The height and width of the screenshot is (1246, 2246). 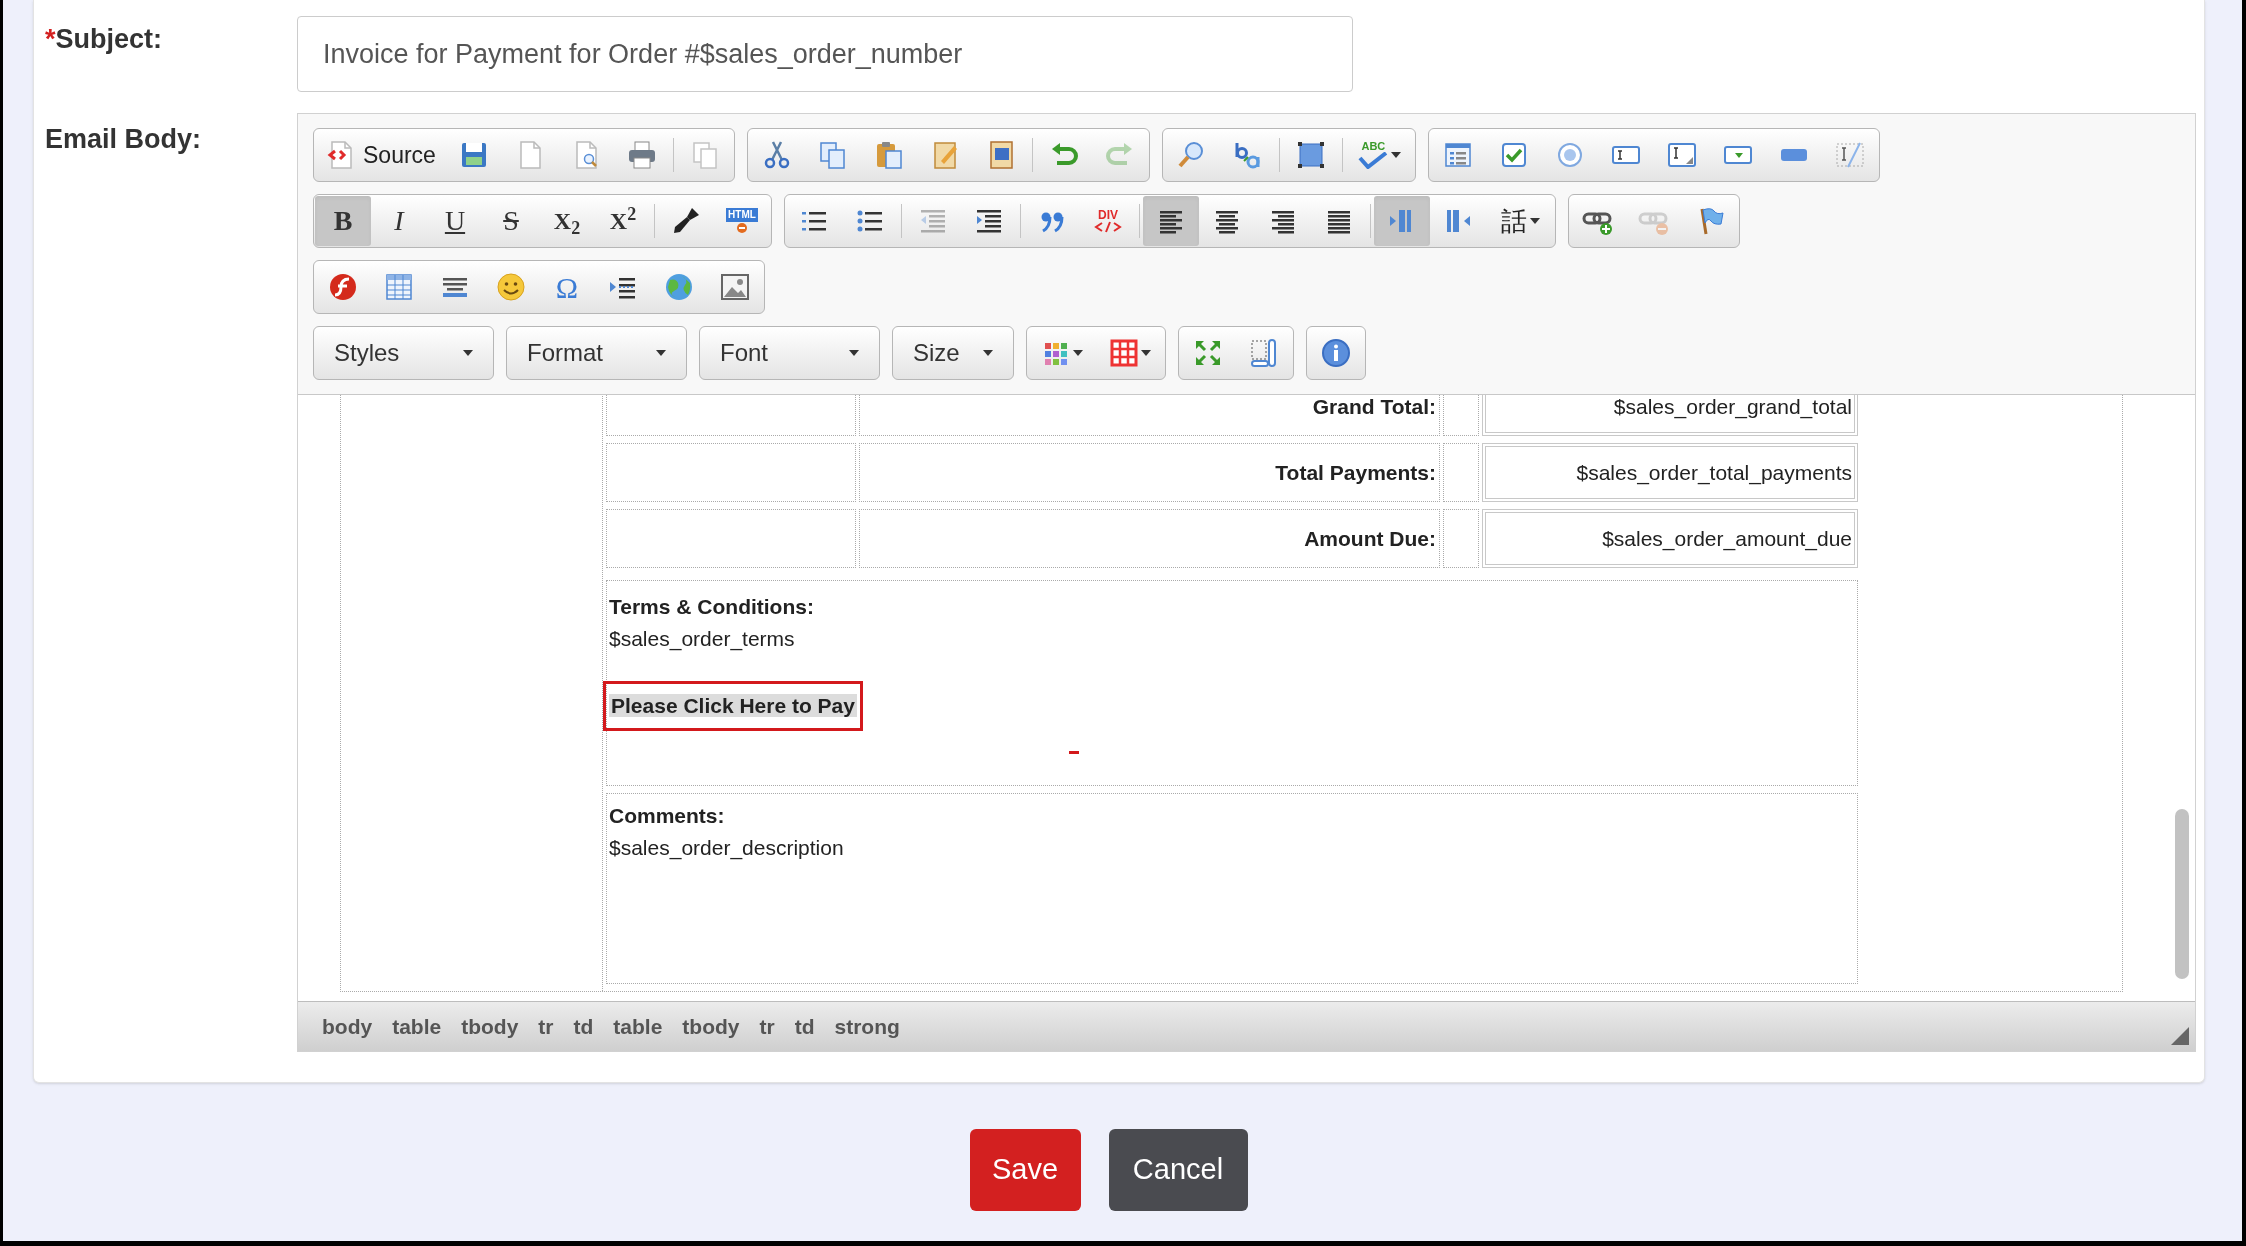 What do you see at coordinates (867, 1026) in the screenshot?
I see `path-item: strong` at bounding box center [867, 1026].